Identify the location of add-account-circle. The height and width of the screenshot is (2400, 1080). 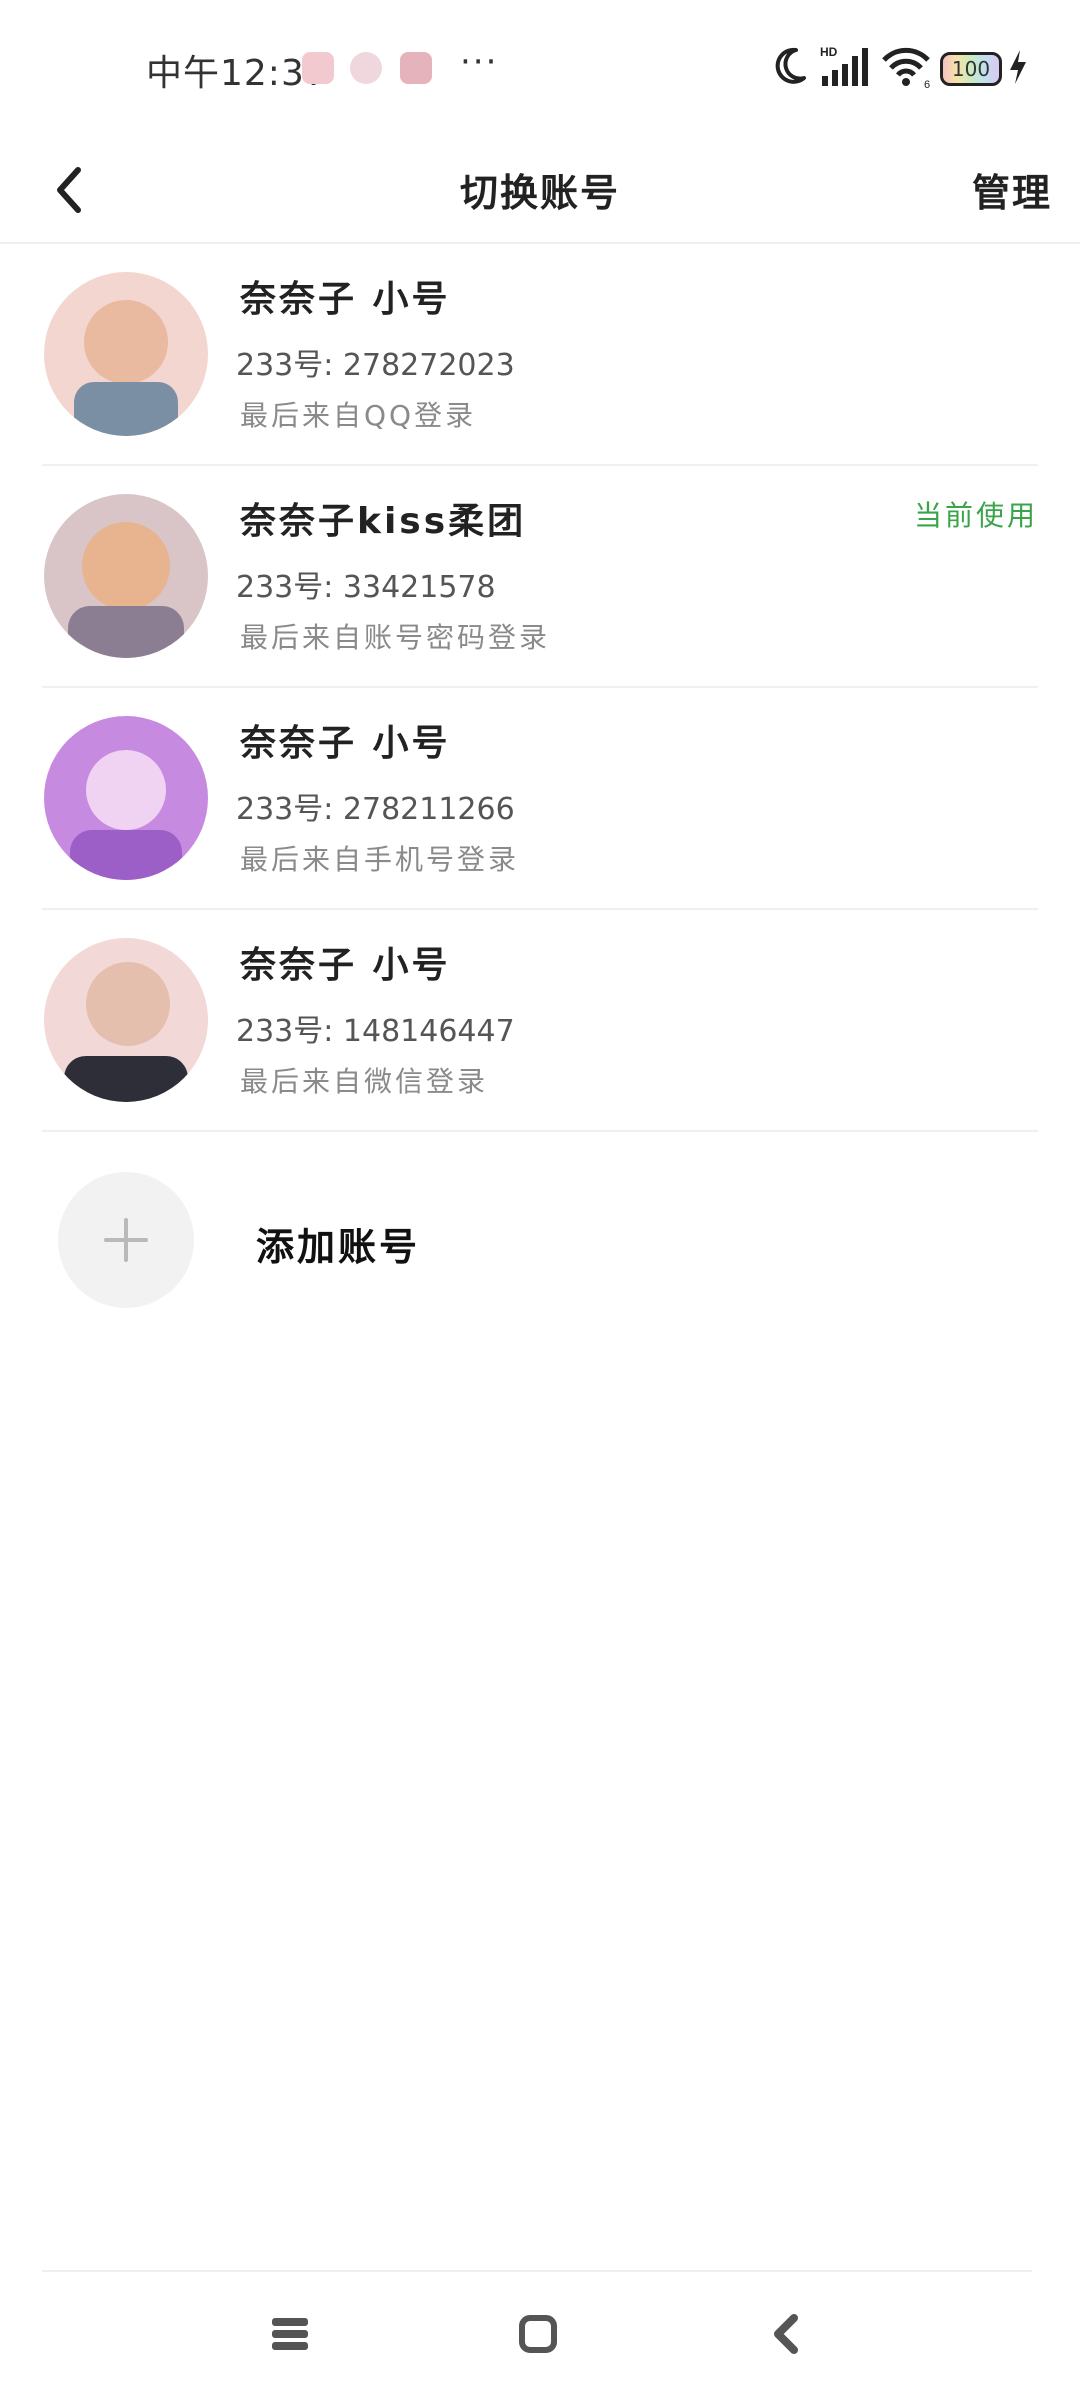
(126, 1240).